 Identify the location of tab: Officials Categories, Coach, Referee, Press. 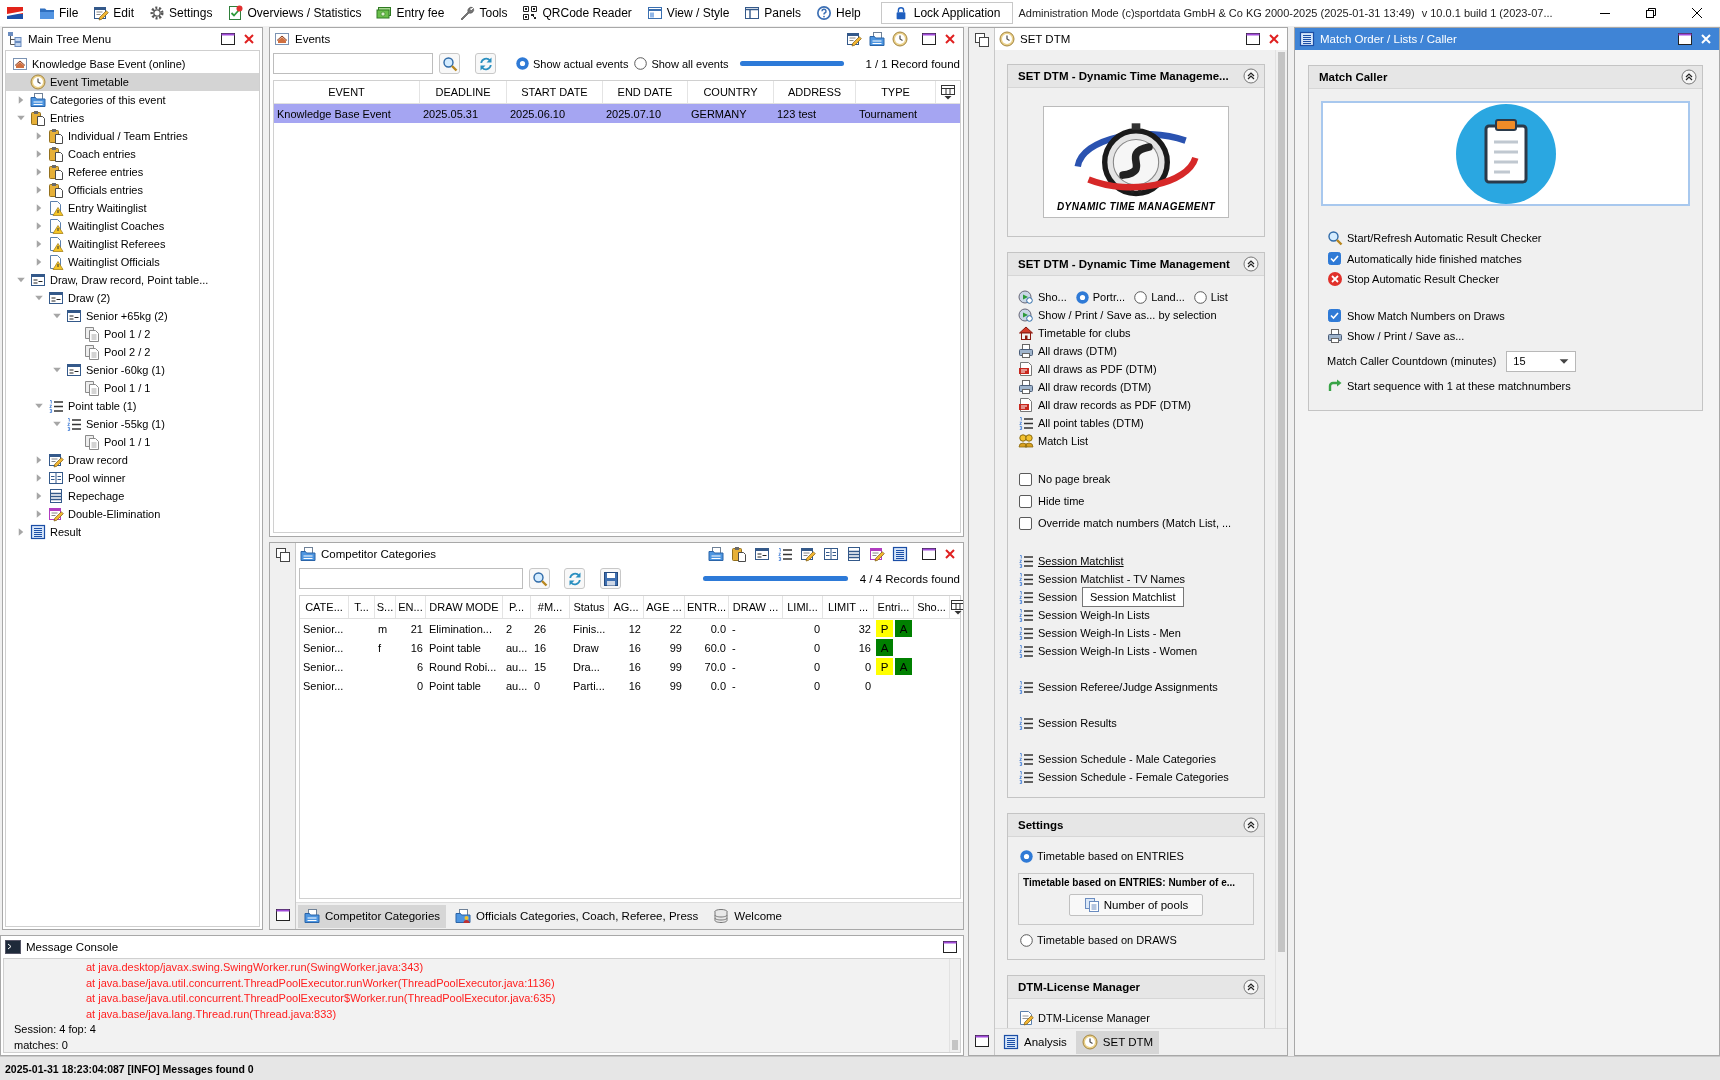
(577, 916).